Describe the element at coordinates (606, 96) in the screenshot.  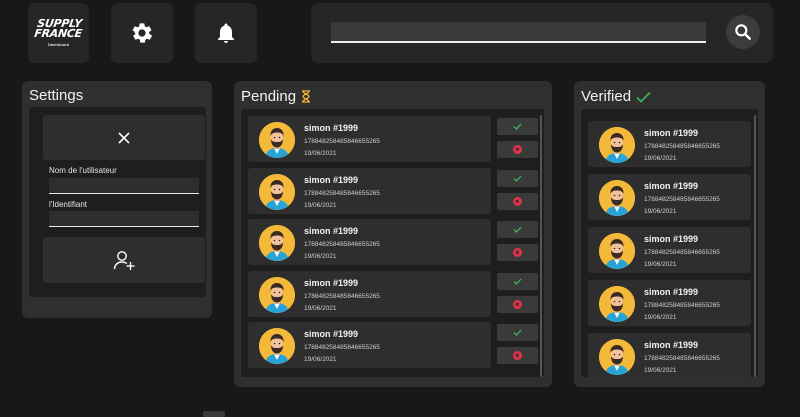
I see `verified-title: Verified` at that location.